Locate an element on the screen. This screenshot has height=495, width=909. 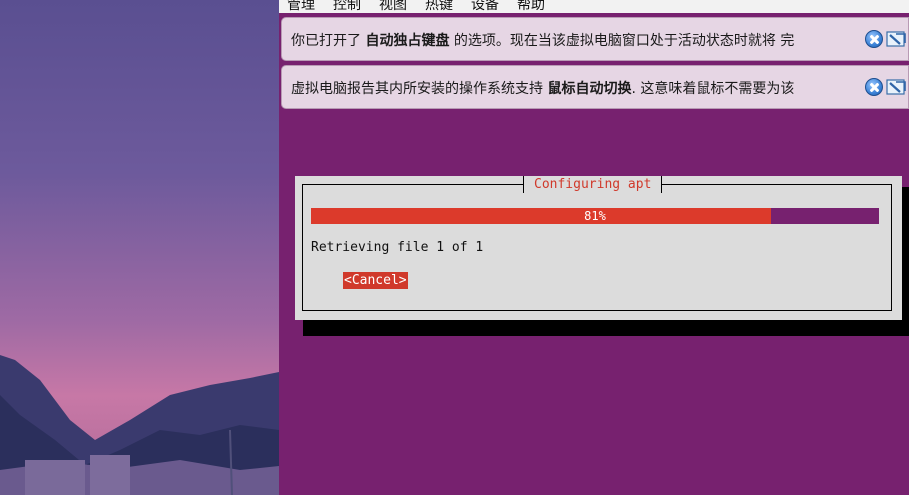
keyboard-capture-notice: 你已打开了 自动独占键盘 的选项。现在当该虚拟电脑窗口处于活动状态时就将 完 is located at coordinates (595, 39).